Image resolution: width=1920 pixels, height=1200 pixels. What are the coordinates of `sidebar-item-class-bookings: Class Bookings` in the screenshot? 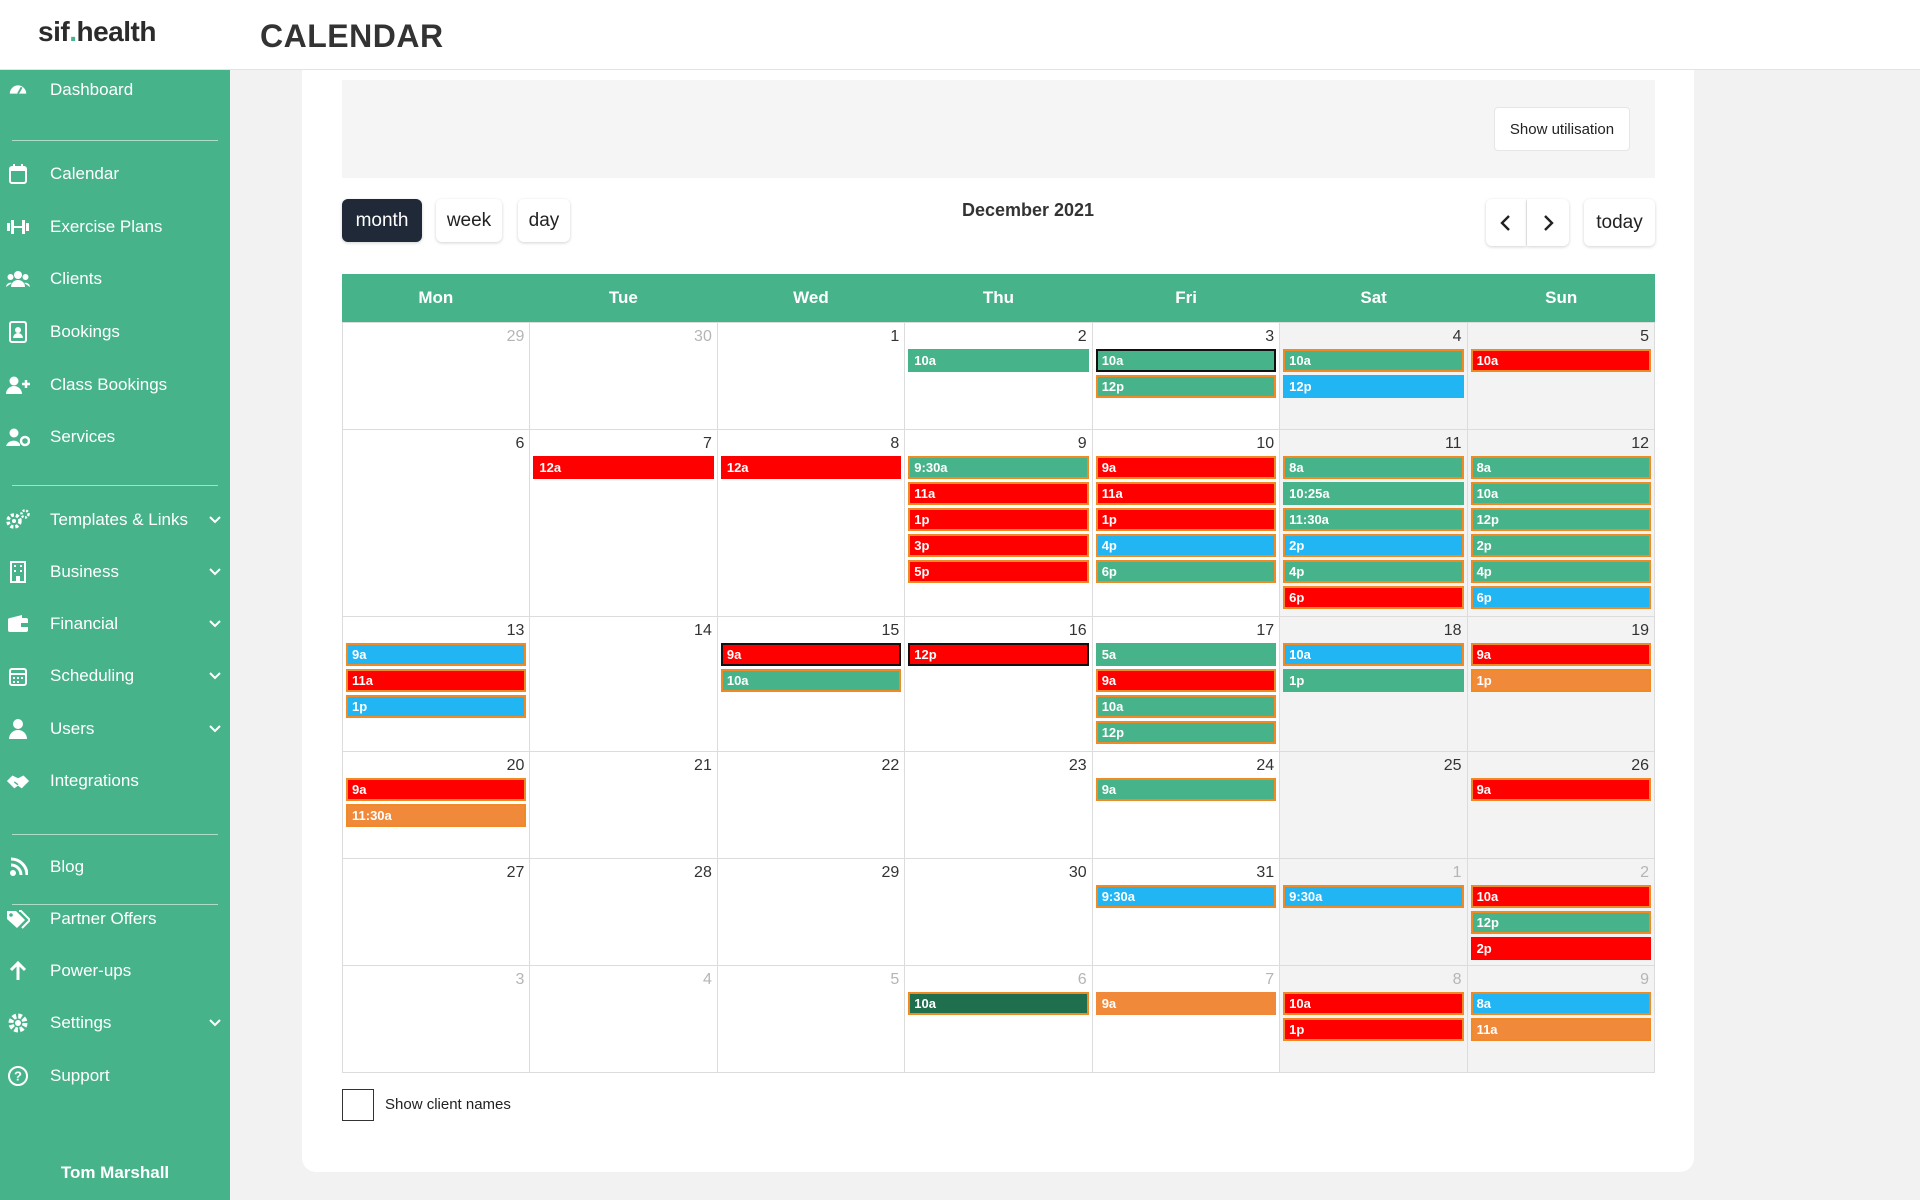 It's located at (115, 385).